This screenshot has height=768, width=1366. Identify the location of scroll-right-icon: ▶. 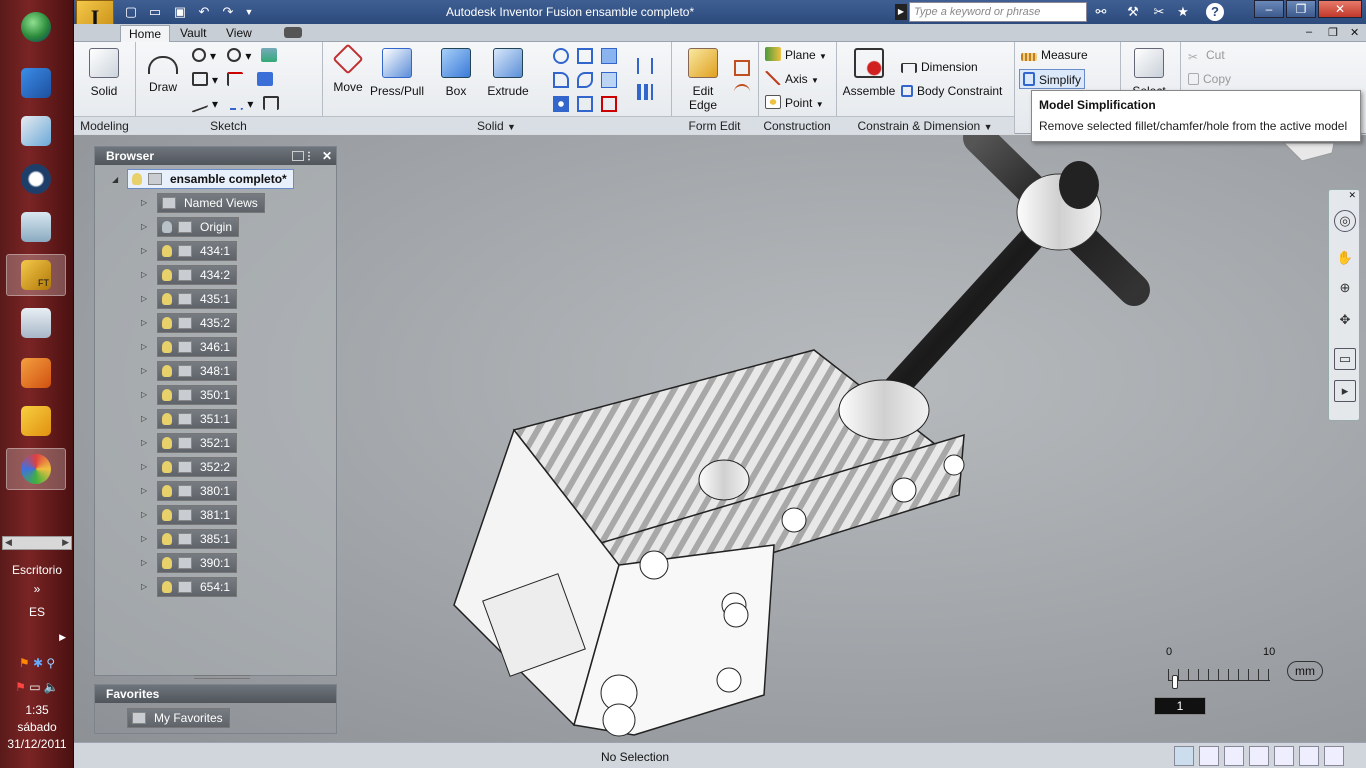
(65, 542).